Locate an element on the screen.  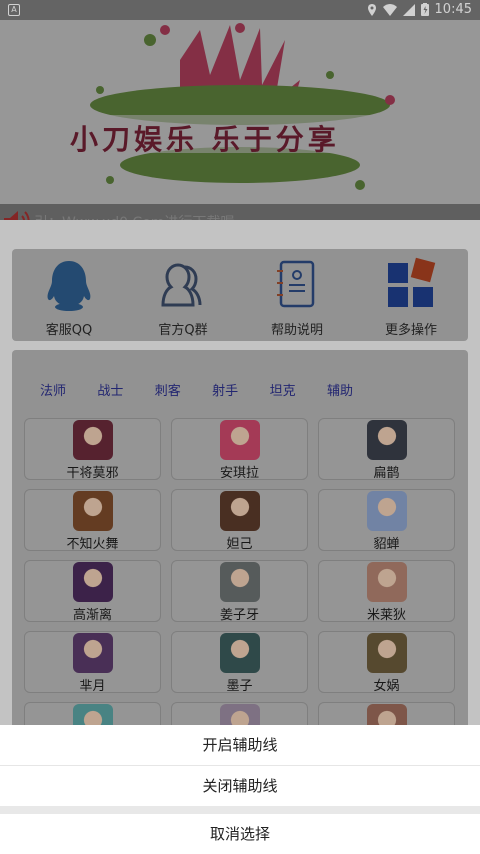
status-icons: 10:45 is located at coordinates (419, 9).